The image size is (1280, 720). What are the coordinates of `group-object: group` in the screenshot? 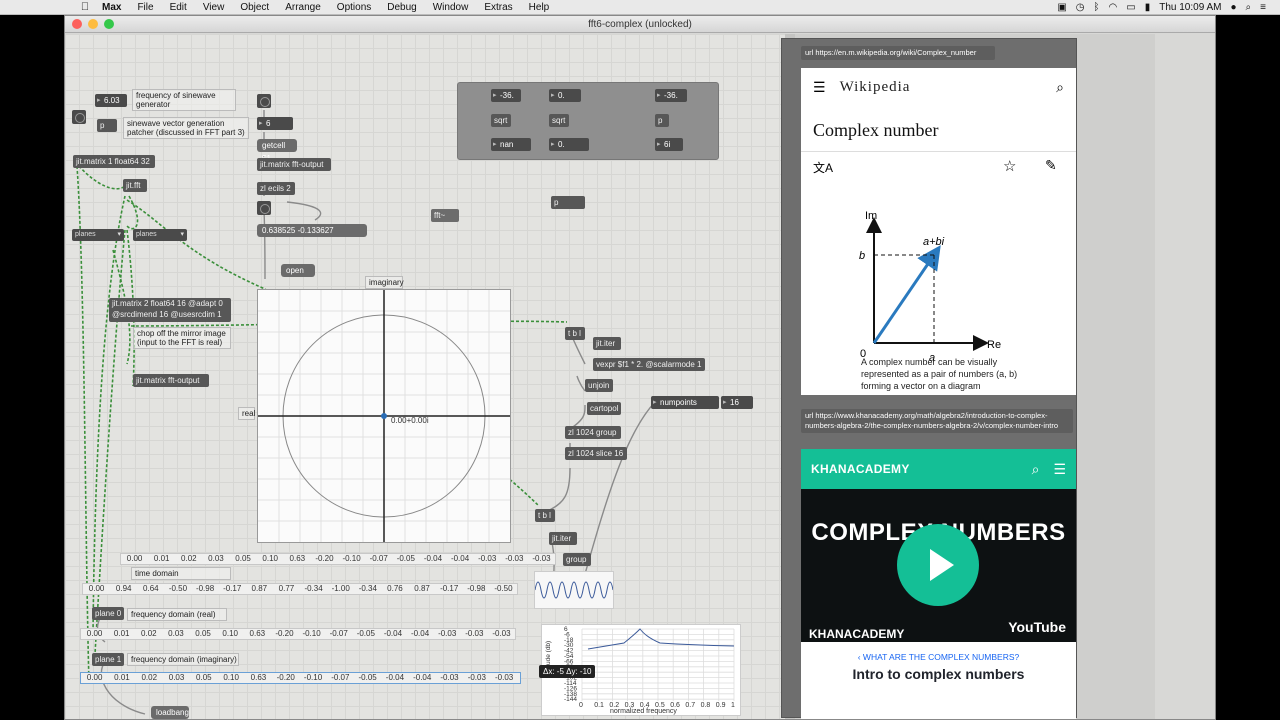 It's located at (577, 559).